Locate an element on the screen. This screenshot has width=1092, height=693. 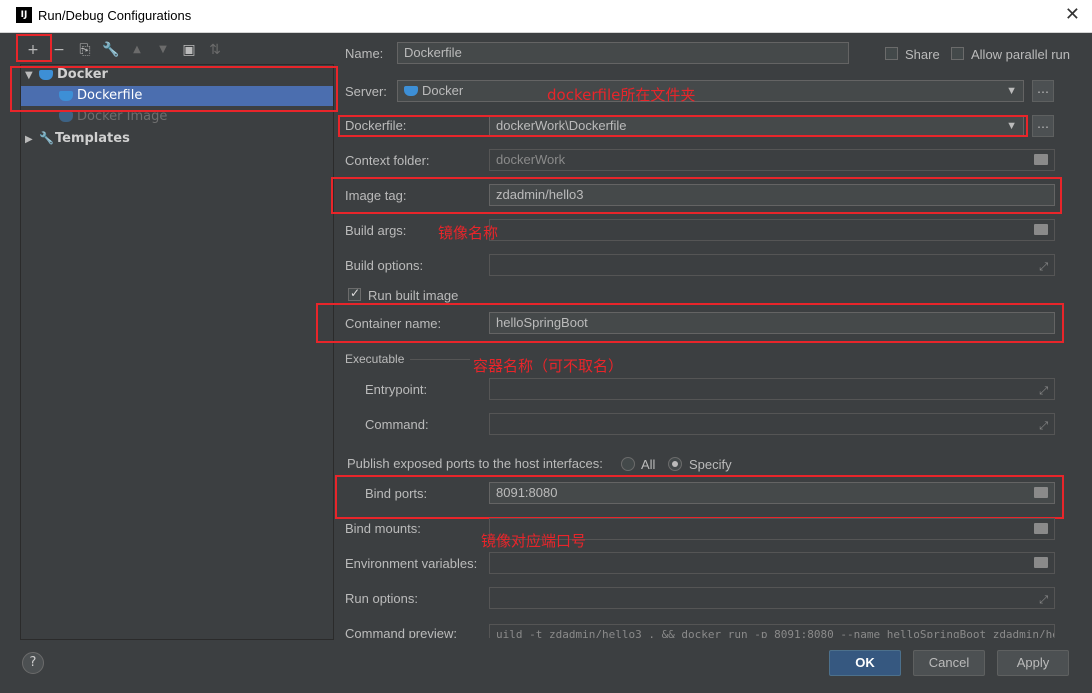
window-title: Run/Debug Configurations is located at coordinates (115, 15).